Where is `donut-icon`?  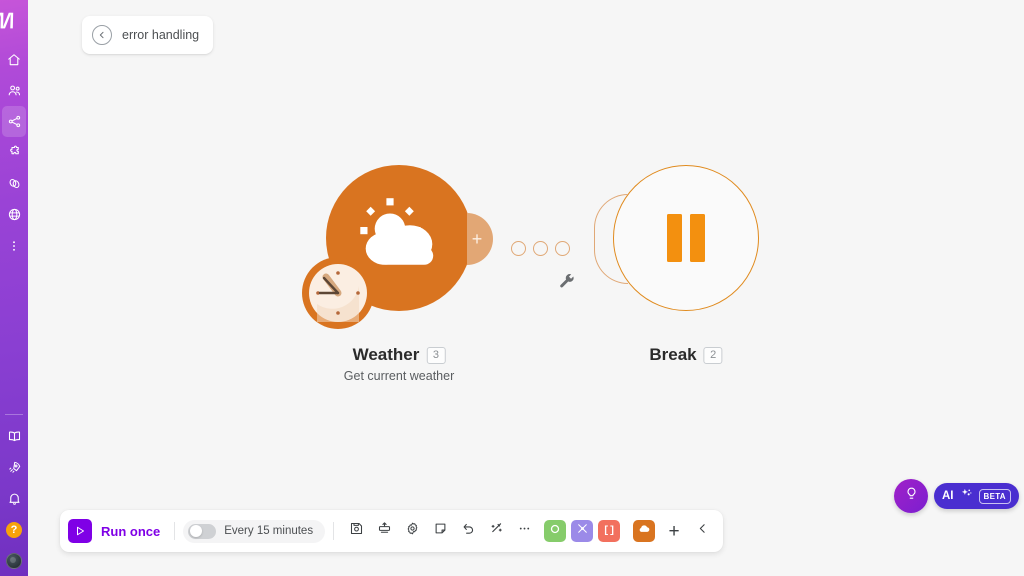 donut-icon is located at coordinates (555, 531).